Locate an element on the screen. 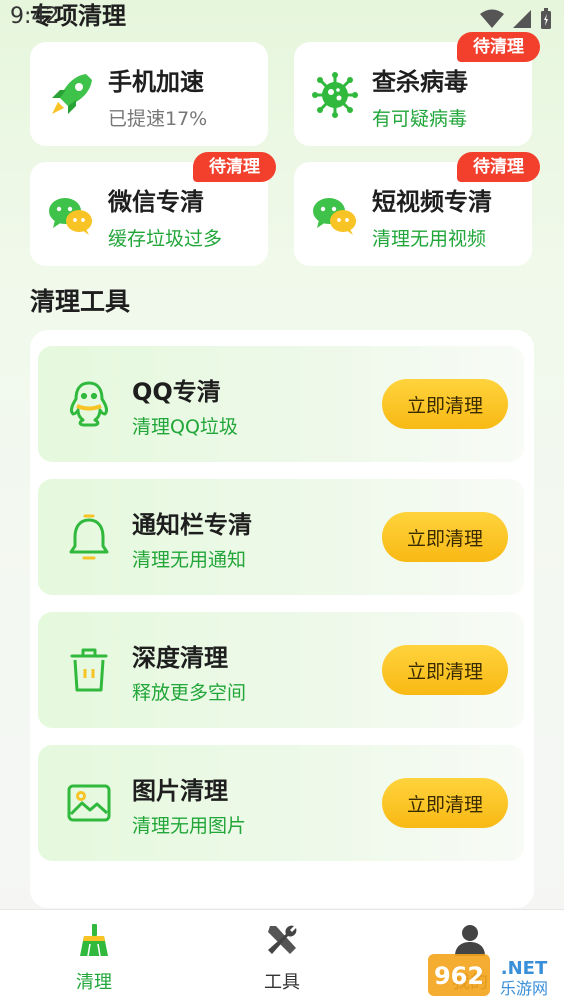 The image size is (564, 1005). image-icon is located at coordinates (89, 803).